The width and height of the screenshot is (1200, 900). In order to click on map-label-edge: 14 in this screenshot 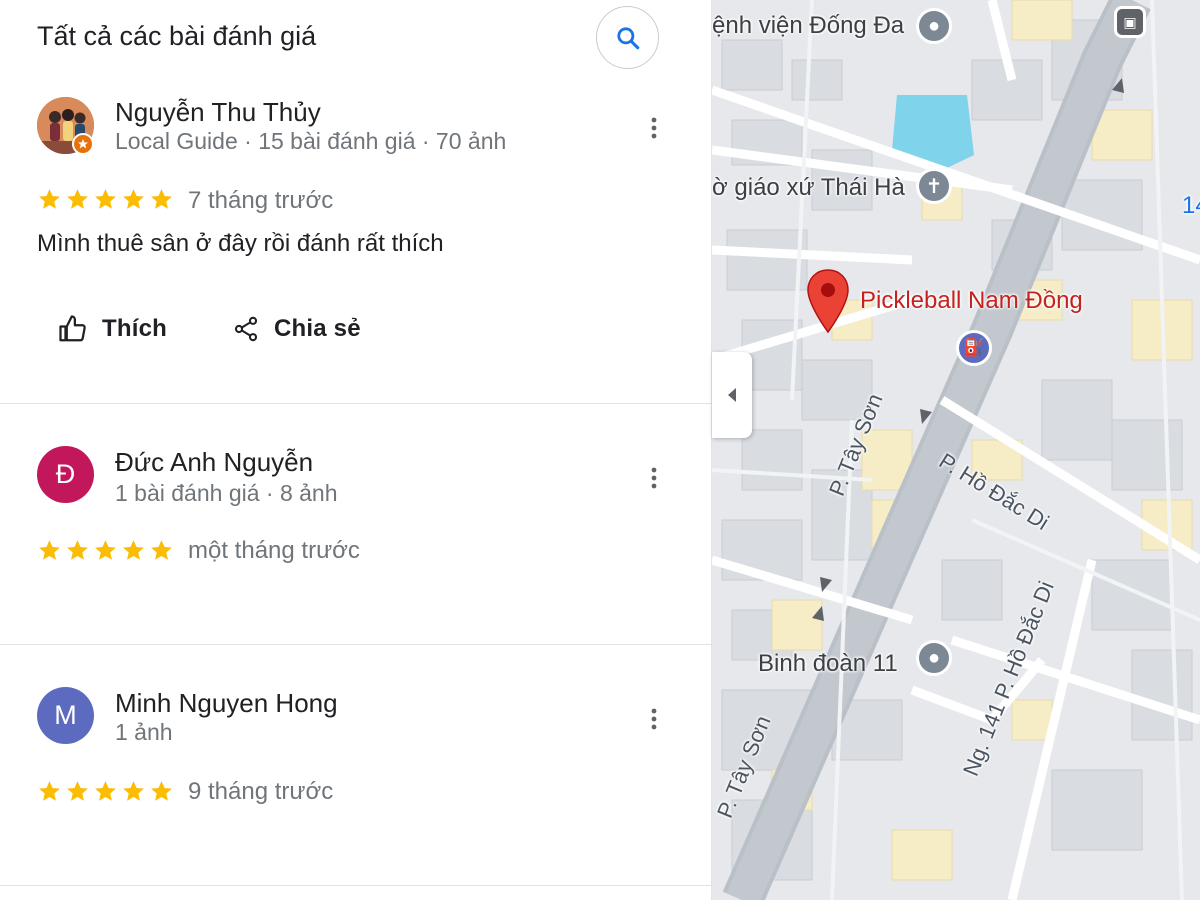, I will do `click(1191, 205)`.